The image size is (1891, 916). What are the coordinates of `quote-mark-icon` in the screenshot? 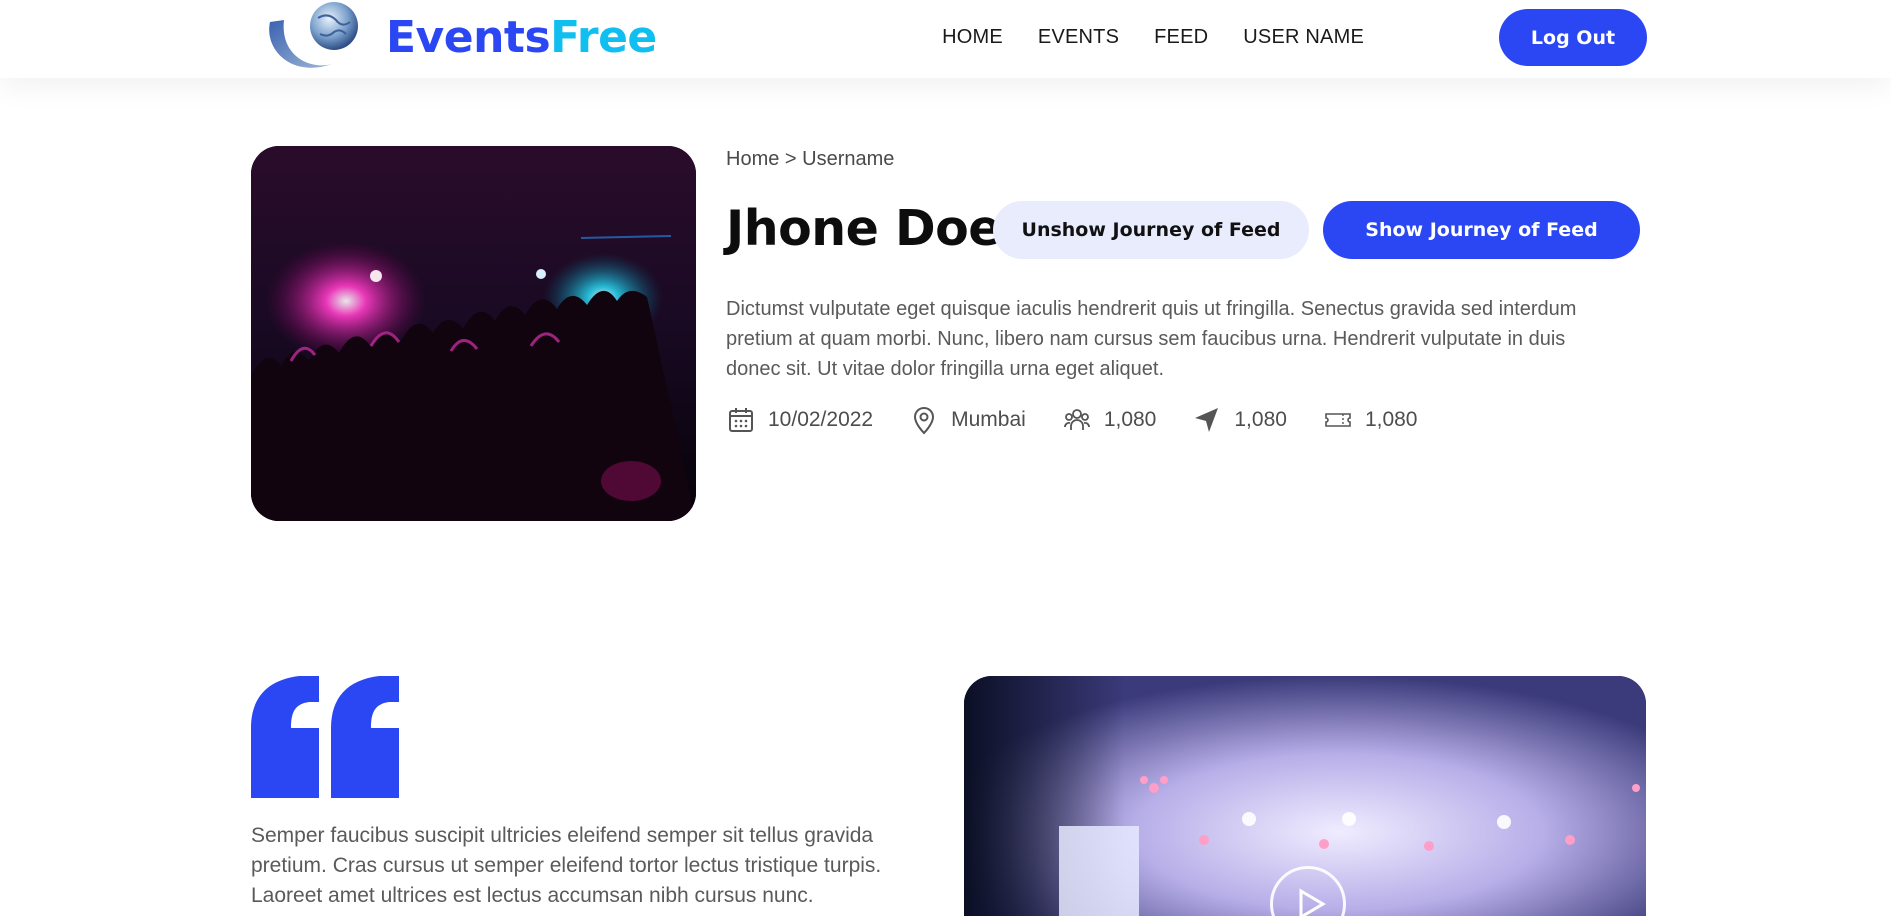 It's located at (325, 737).